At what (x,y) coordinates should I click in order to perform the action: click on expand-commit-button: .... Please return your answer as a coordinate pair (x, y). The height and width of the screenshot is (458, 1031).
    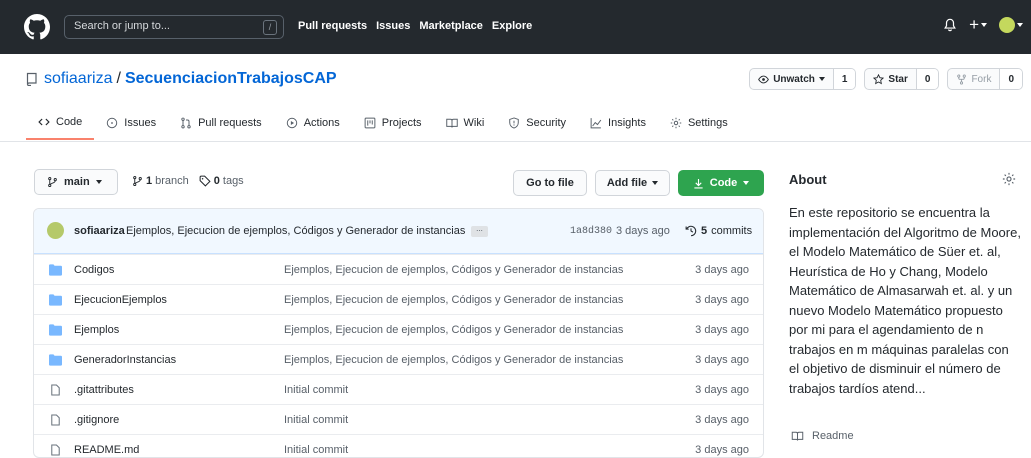
    Looking at the image, I should click on (479, 231).